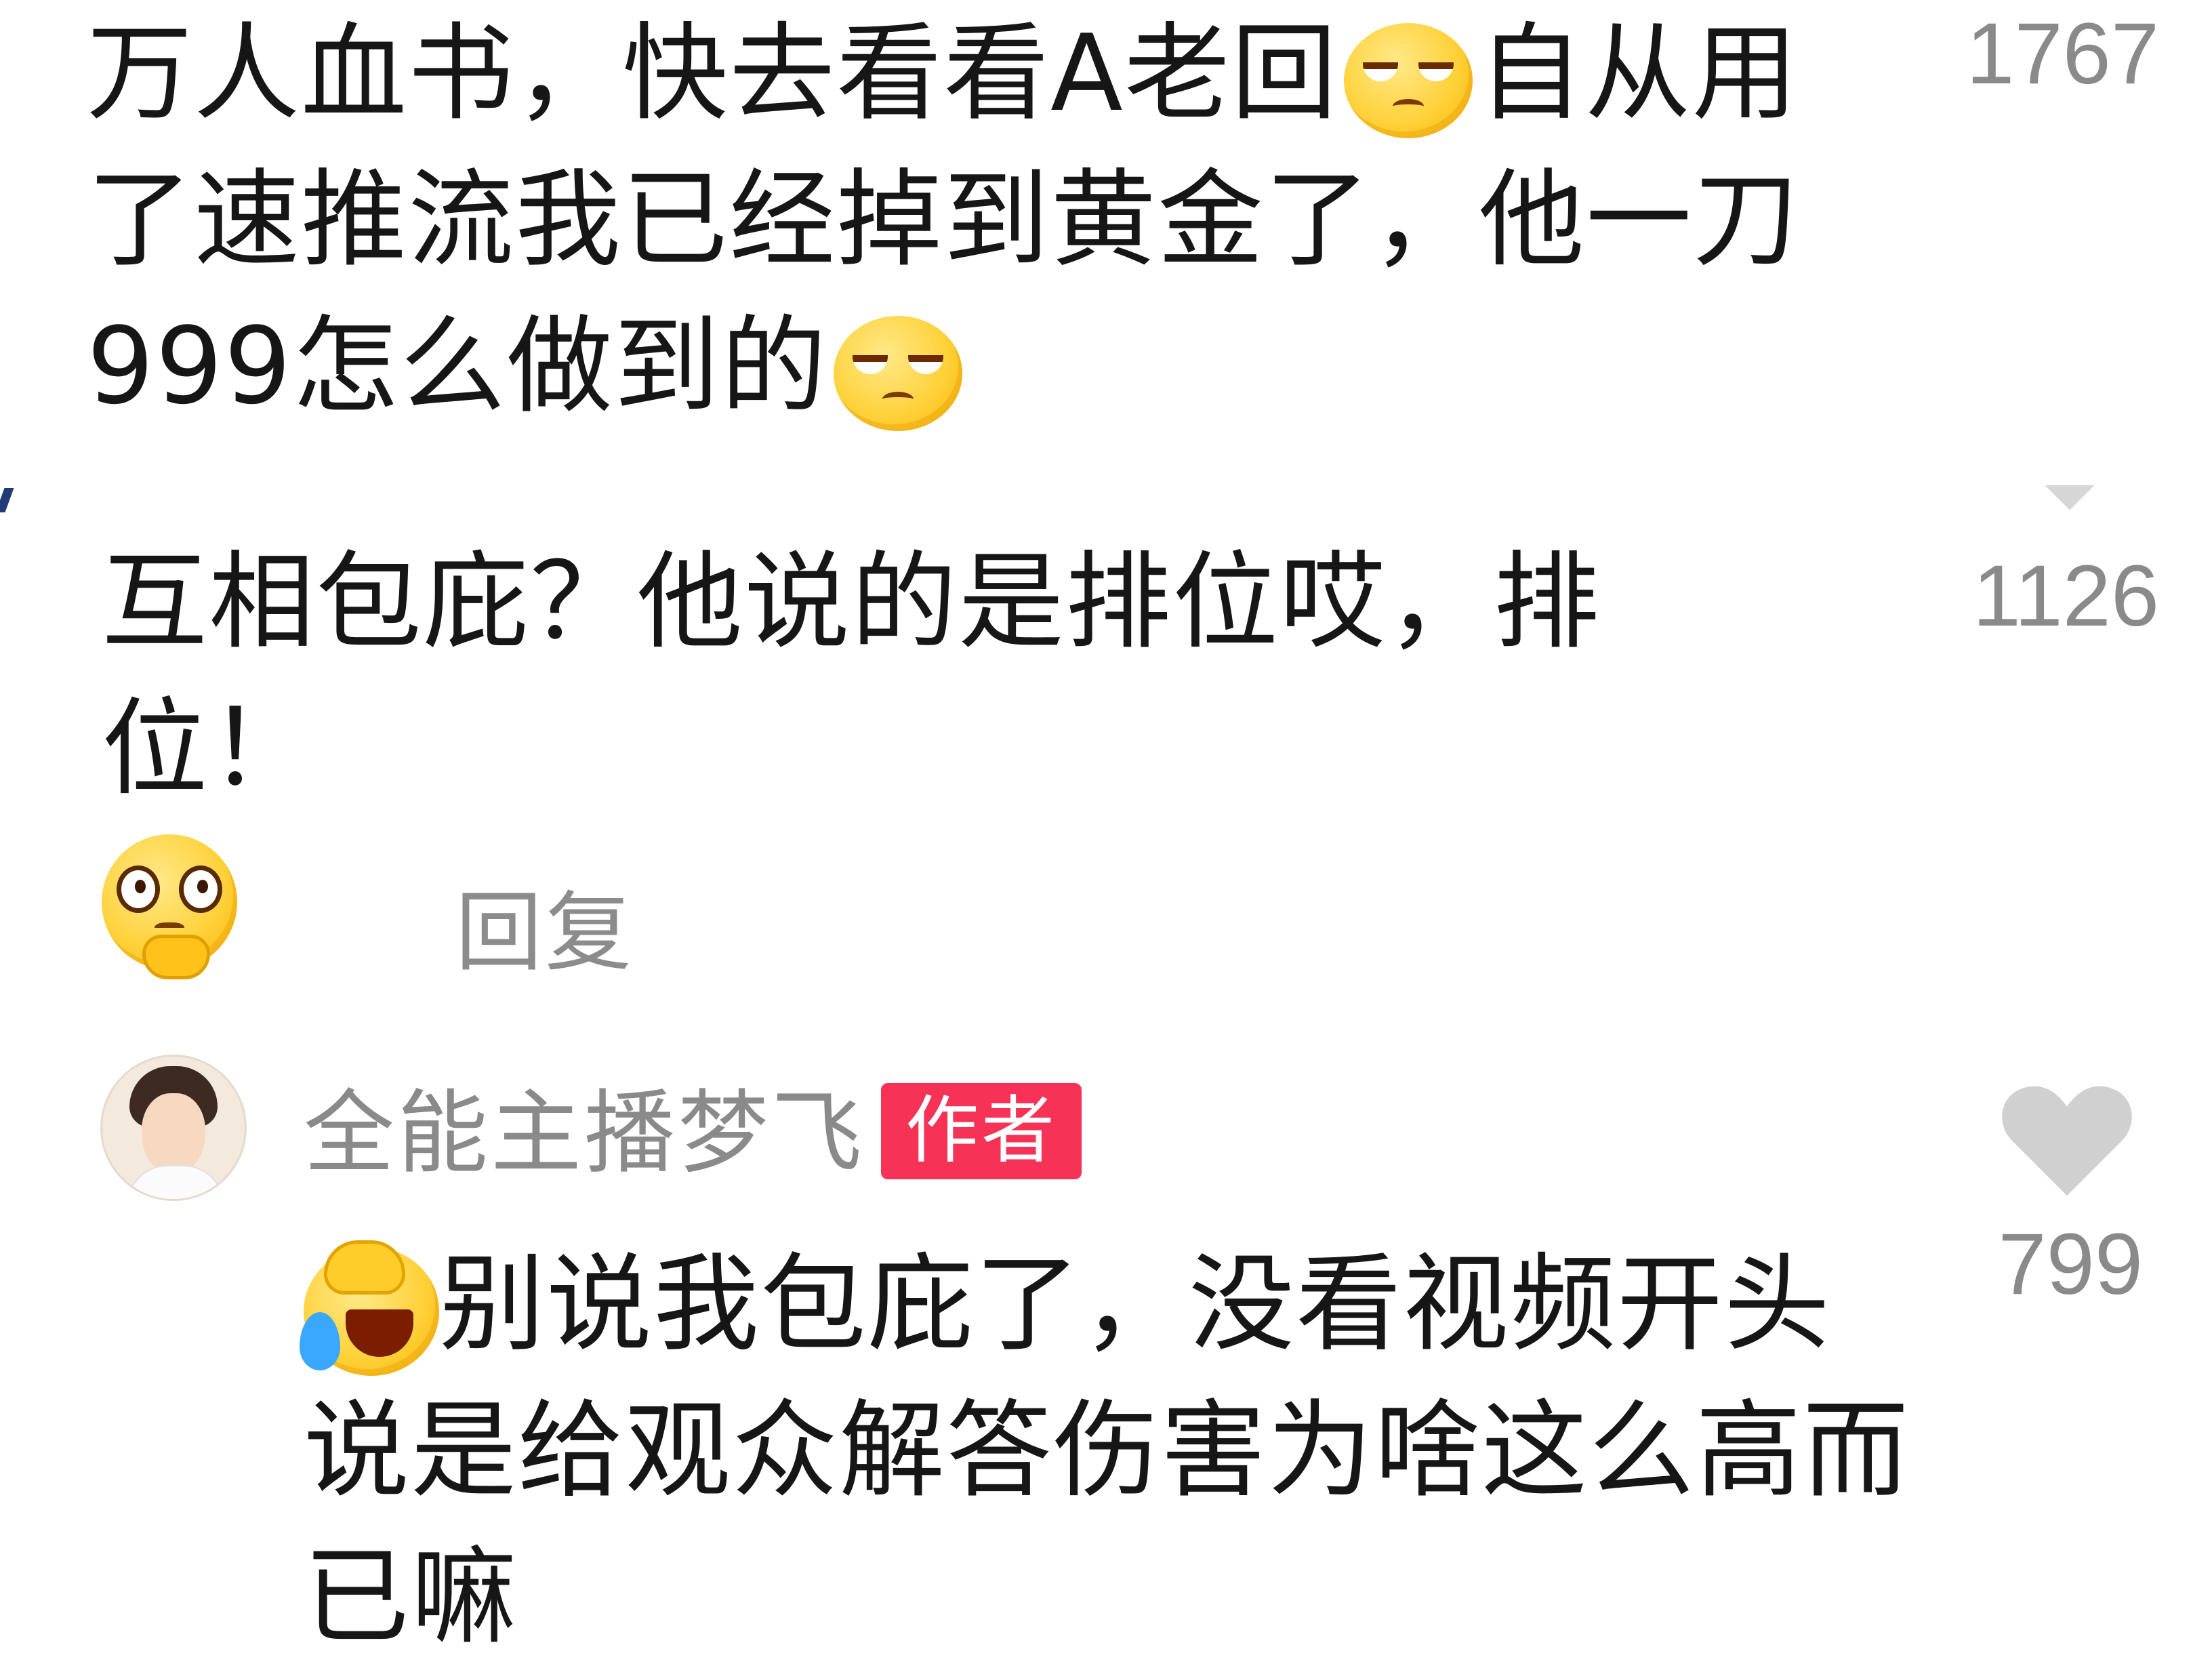  Describe the element at coordinates (981, 1131) in the screenshot. I see `author-badge: 作者` at that location.